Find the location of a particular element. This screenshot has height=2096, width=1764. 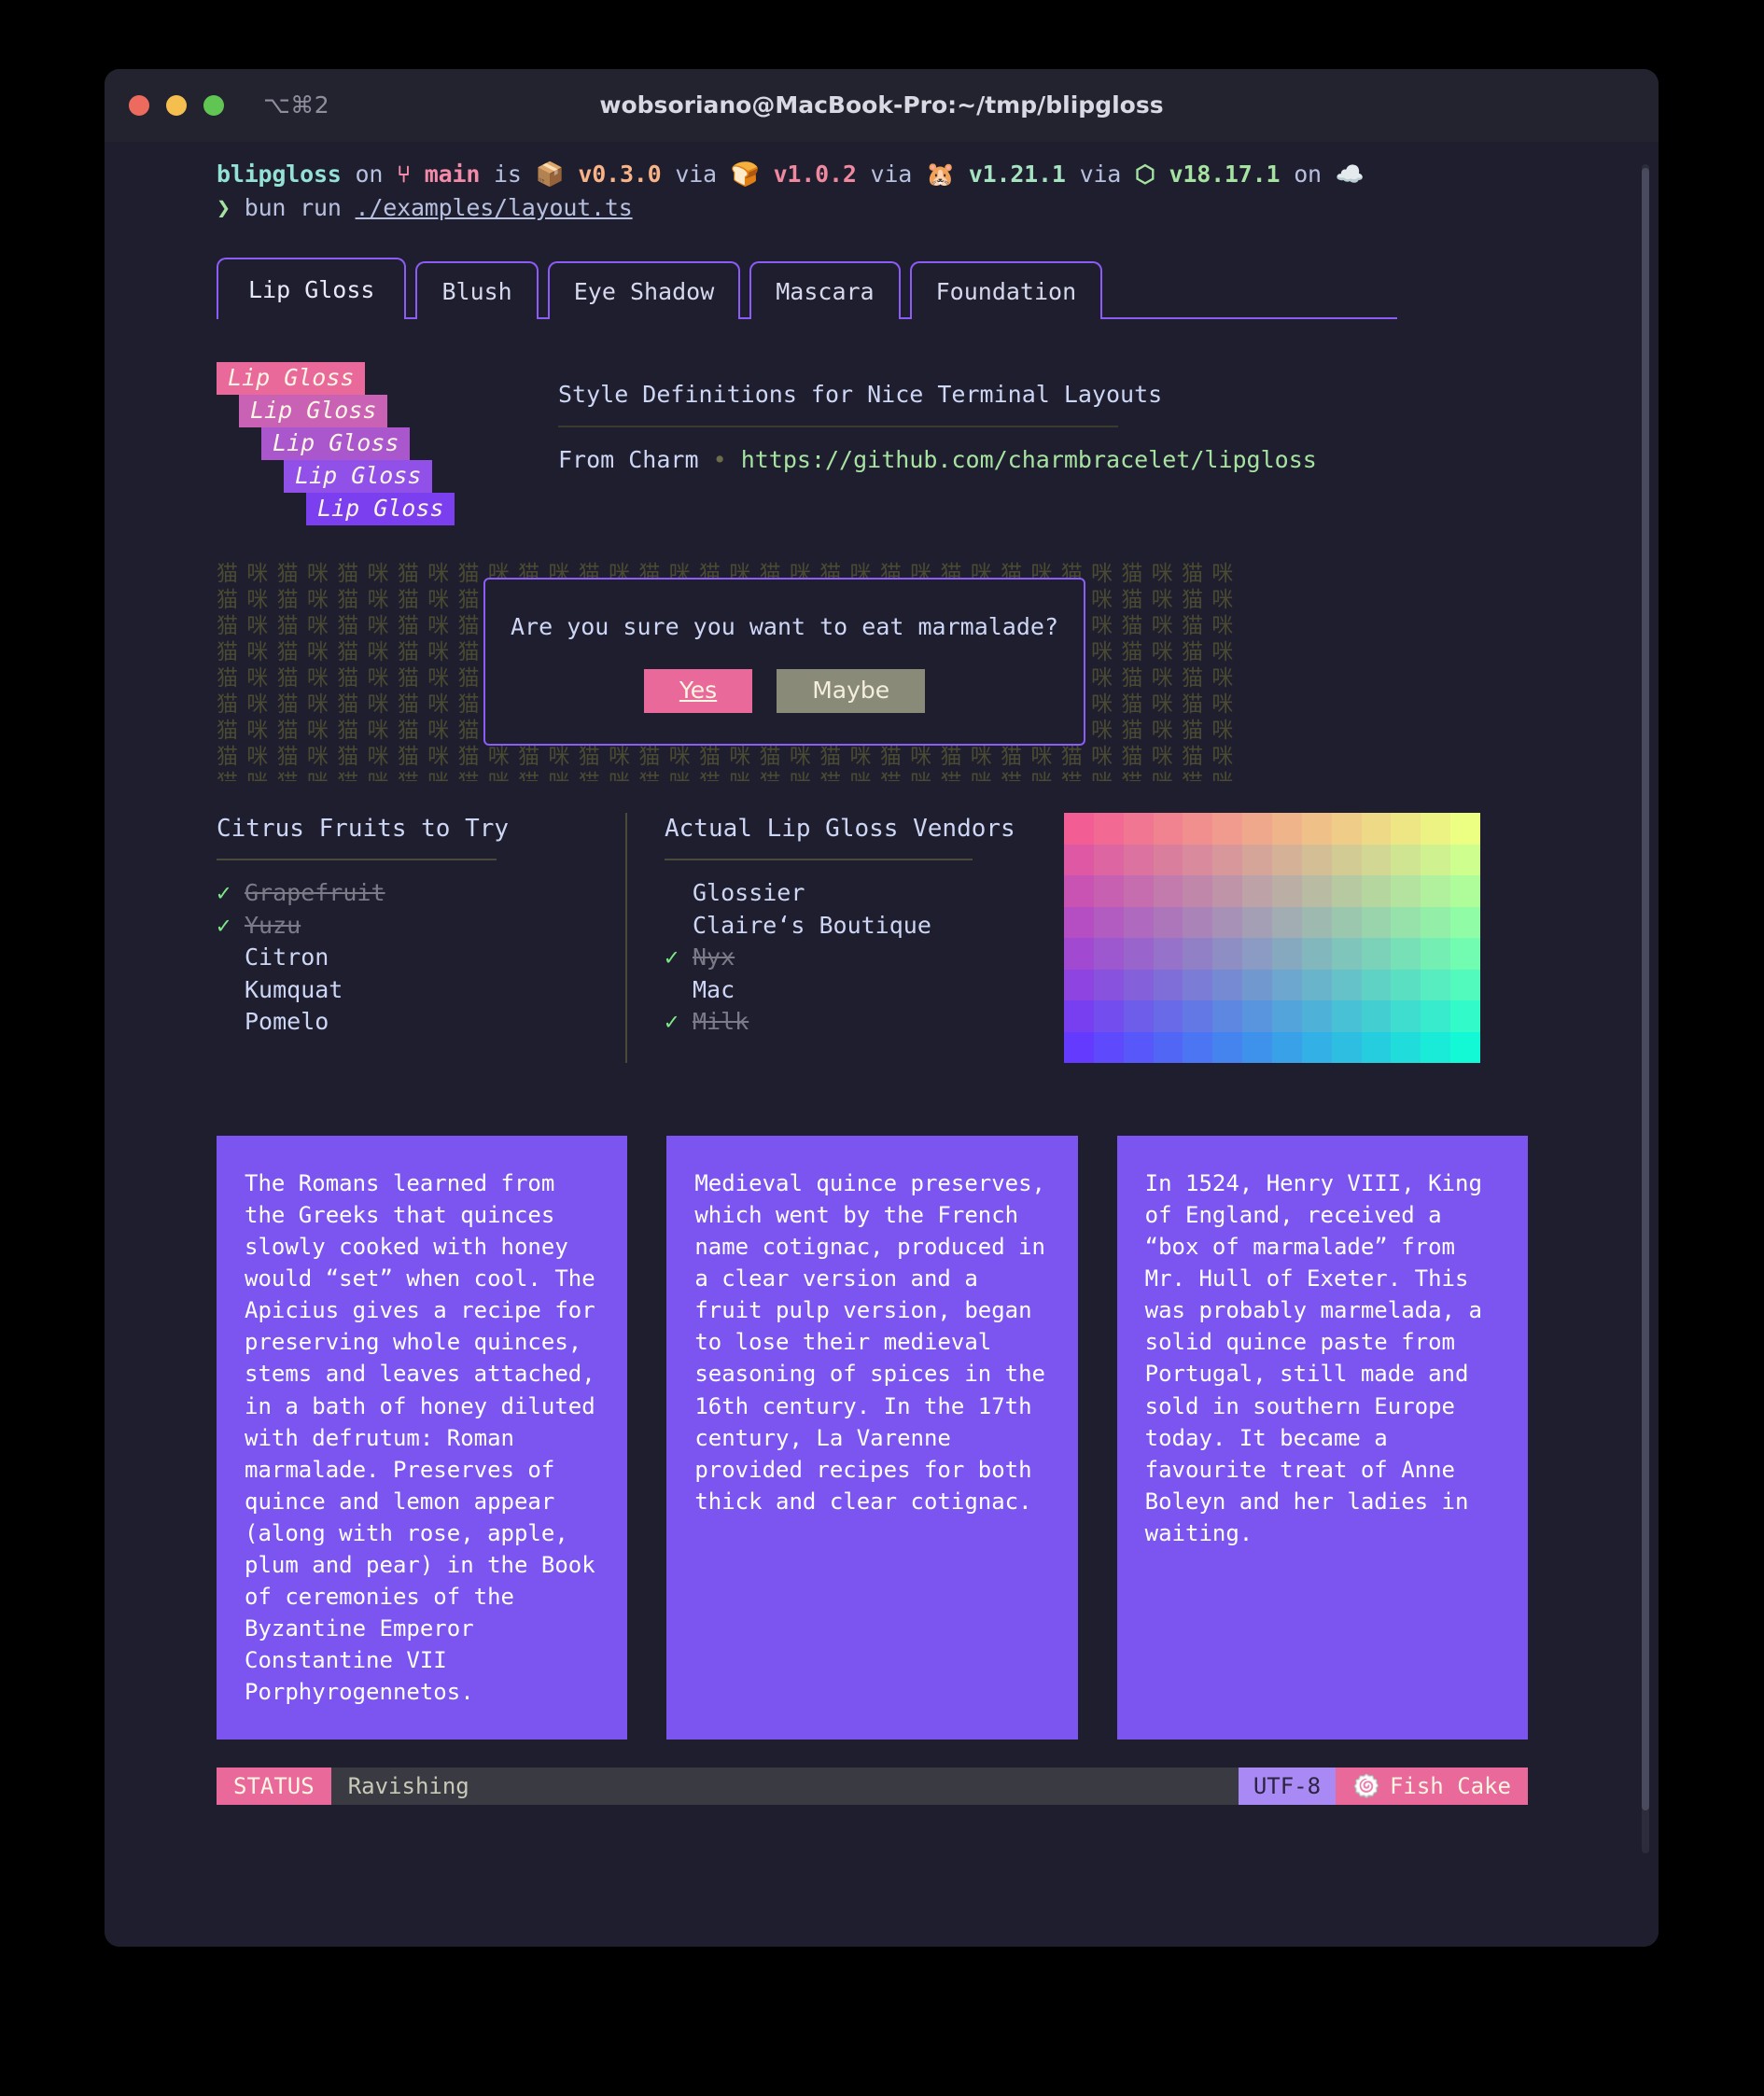

dialog-button-row: Yes Maybe is located at coordinates (784, 691).